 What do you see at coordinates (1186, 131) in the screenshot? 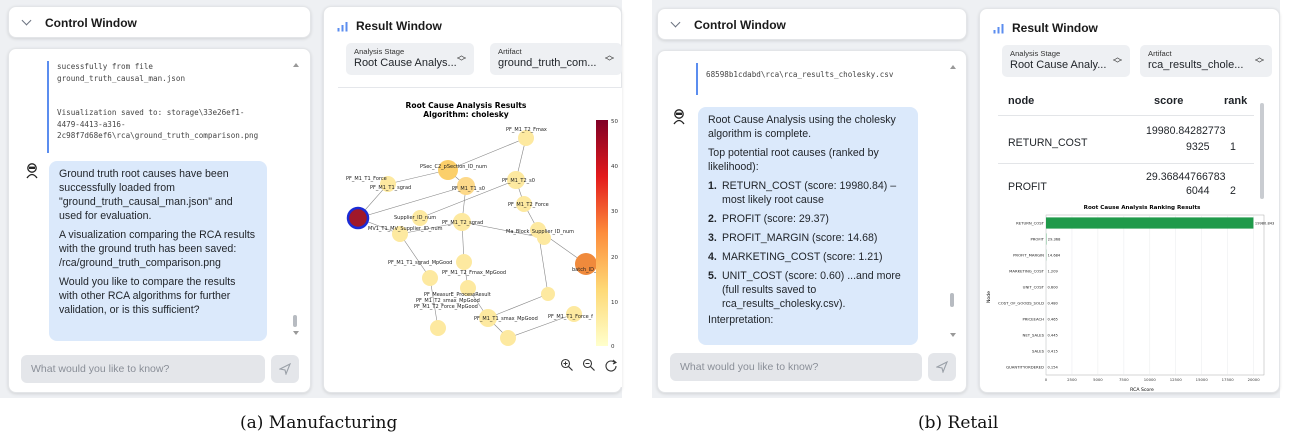
I see `table-cell: 19980.84282773` at bounding box center [1186, 131].